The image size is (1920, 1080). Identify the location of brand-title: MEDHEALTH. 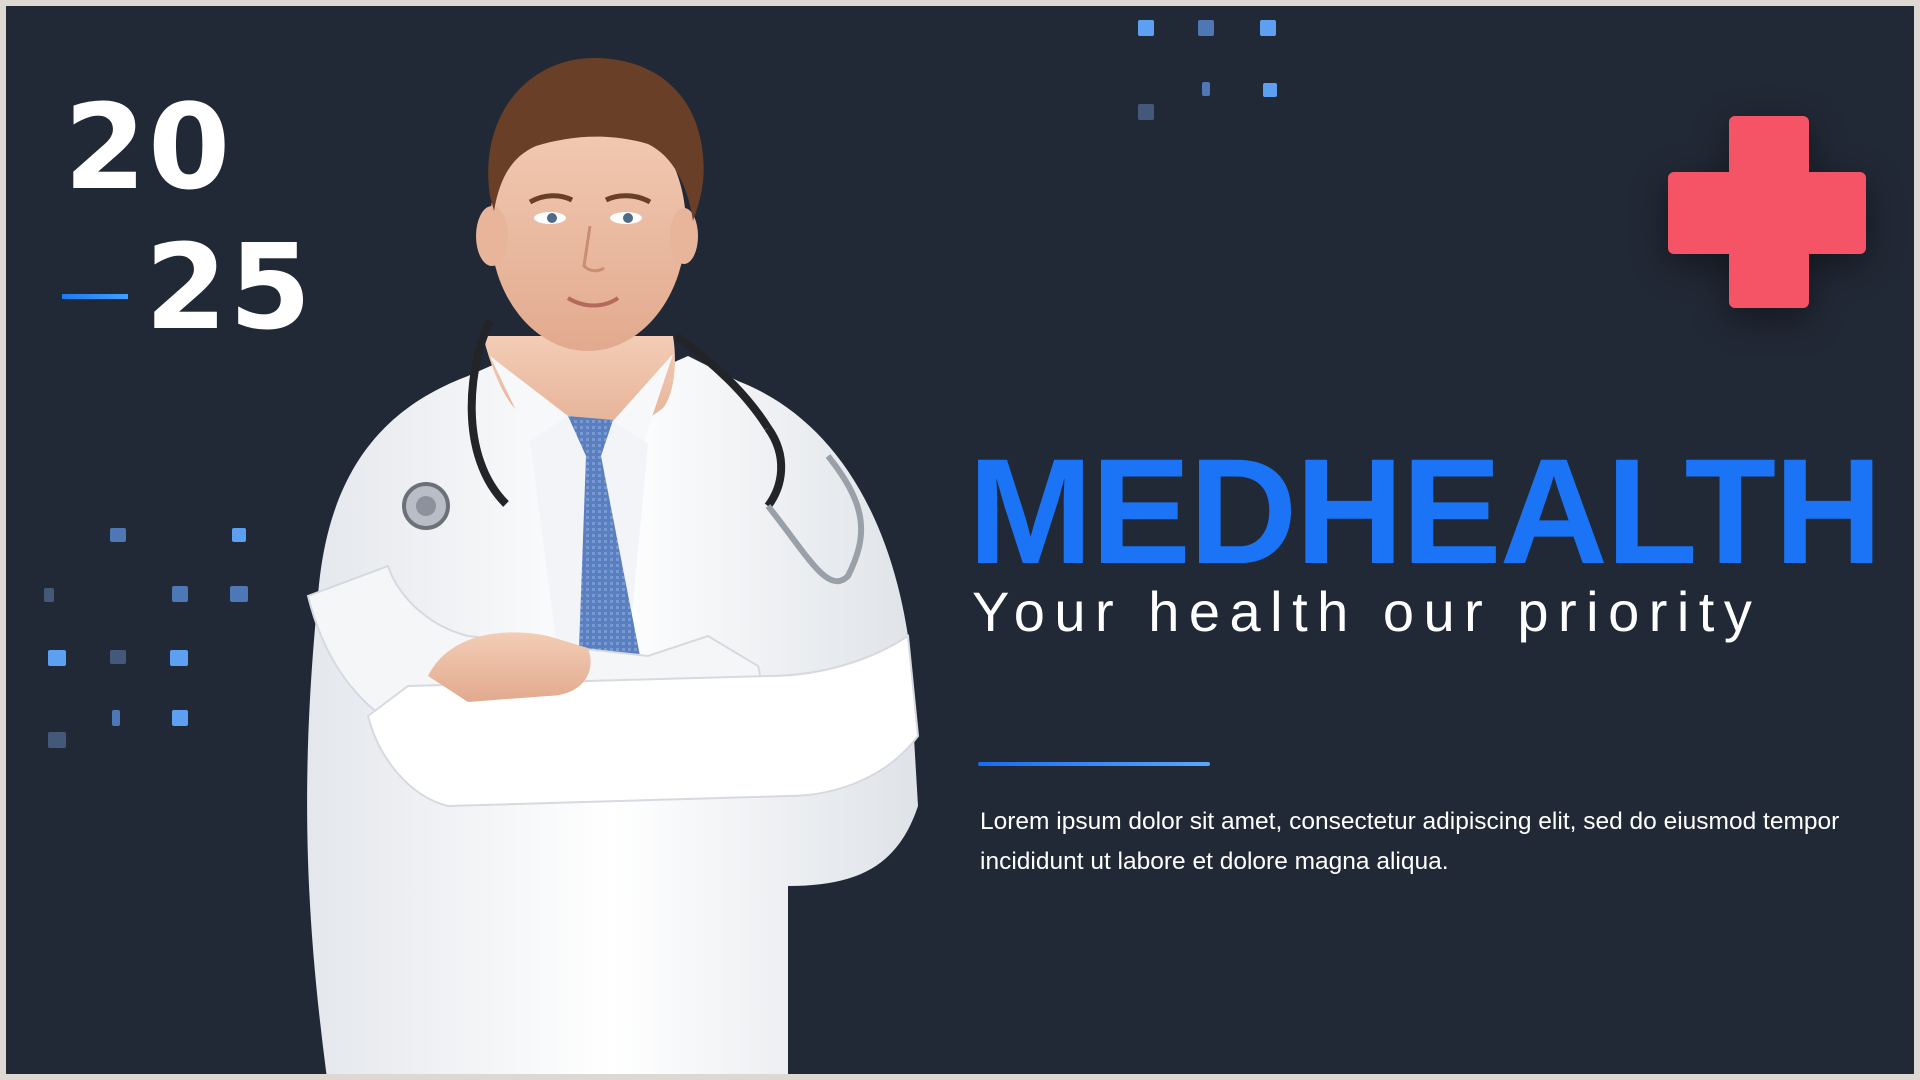
(1425, 511).